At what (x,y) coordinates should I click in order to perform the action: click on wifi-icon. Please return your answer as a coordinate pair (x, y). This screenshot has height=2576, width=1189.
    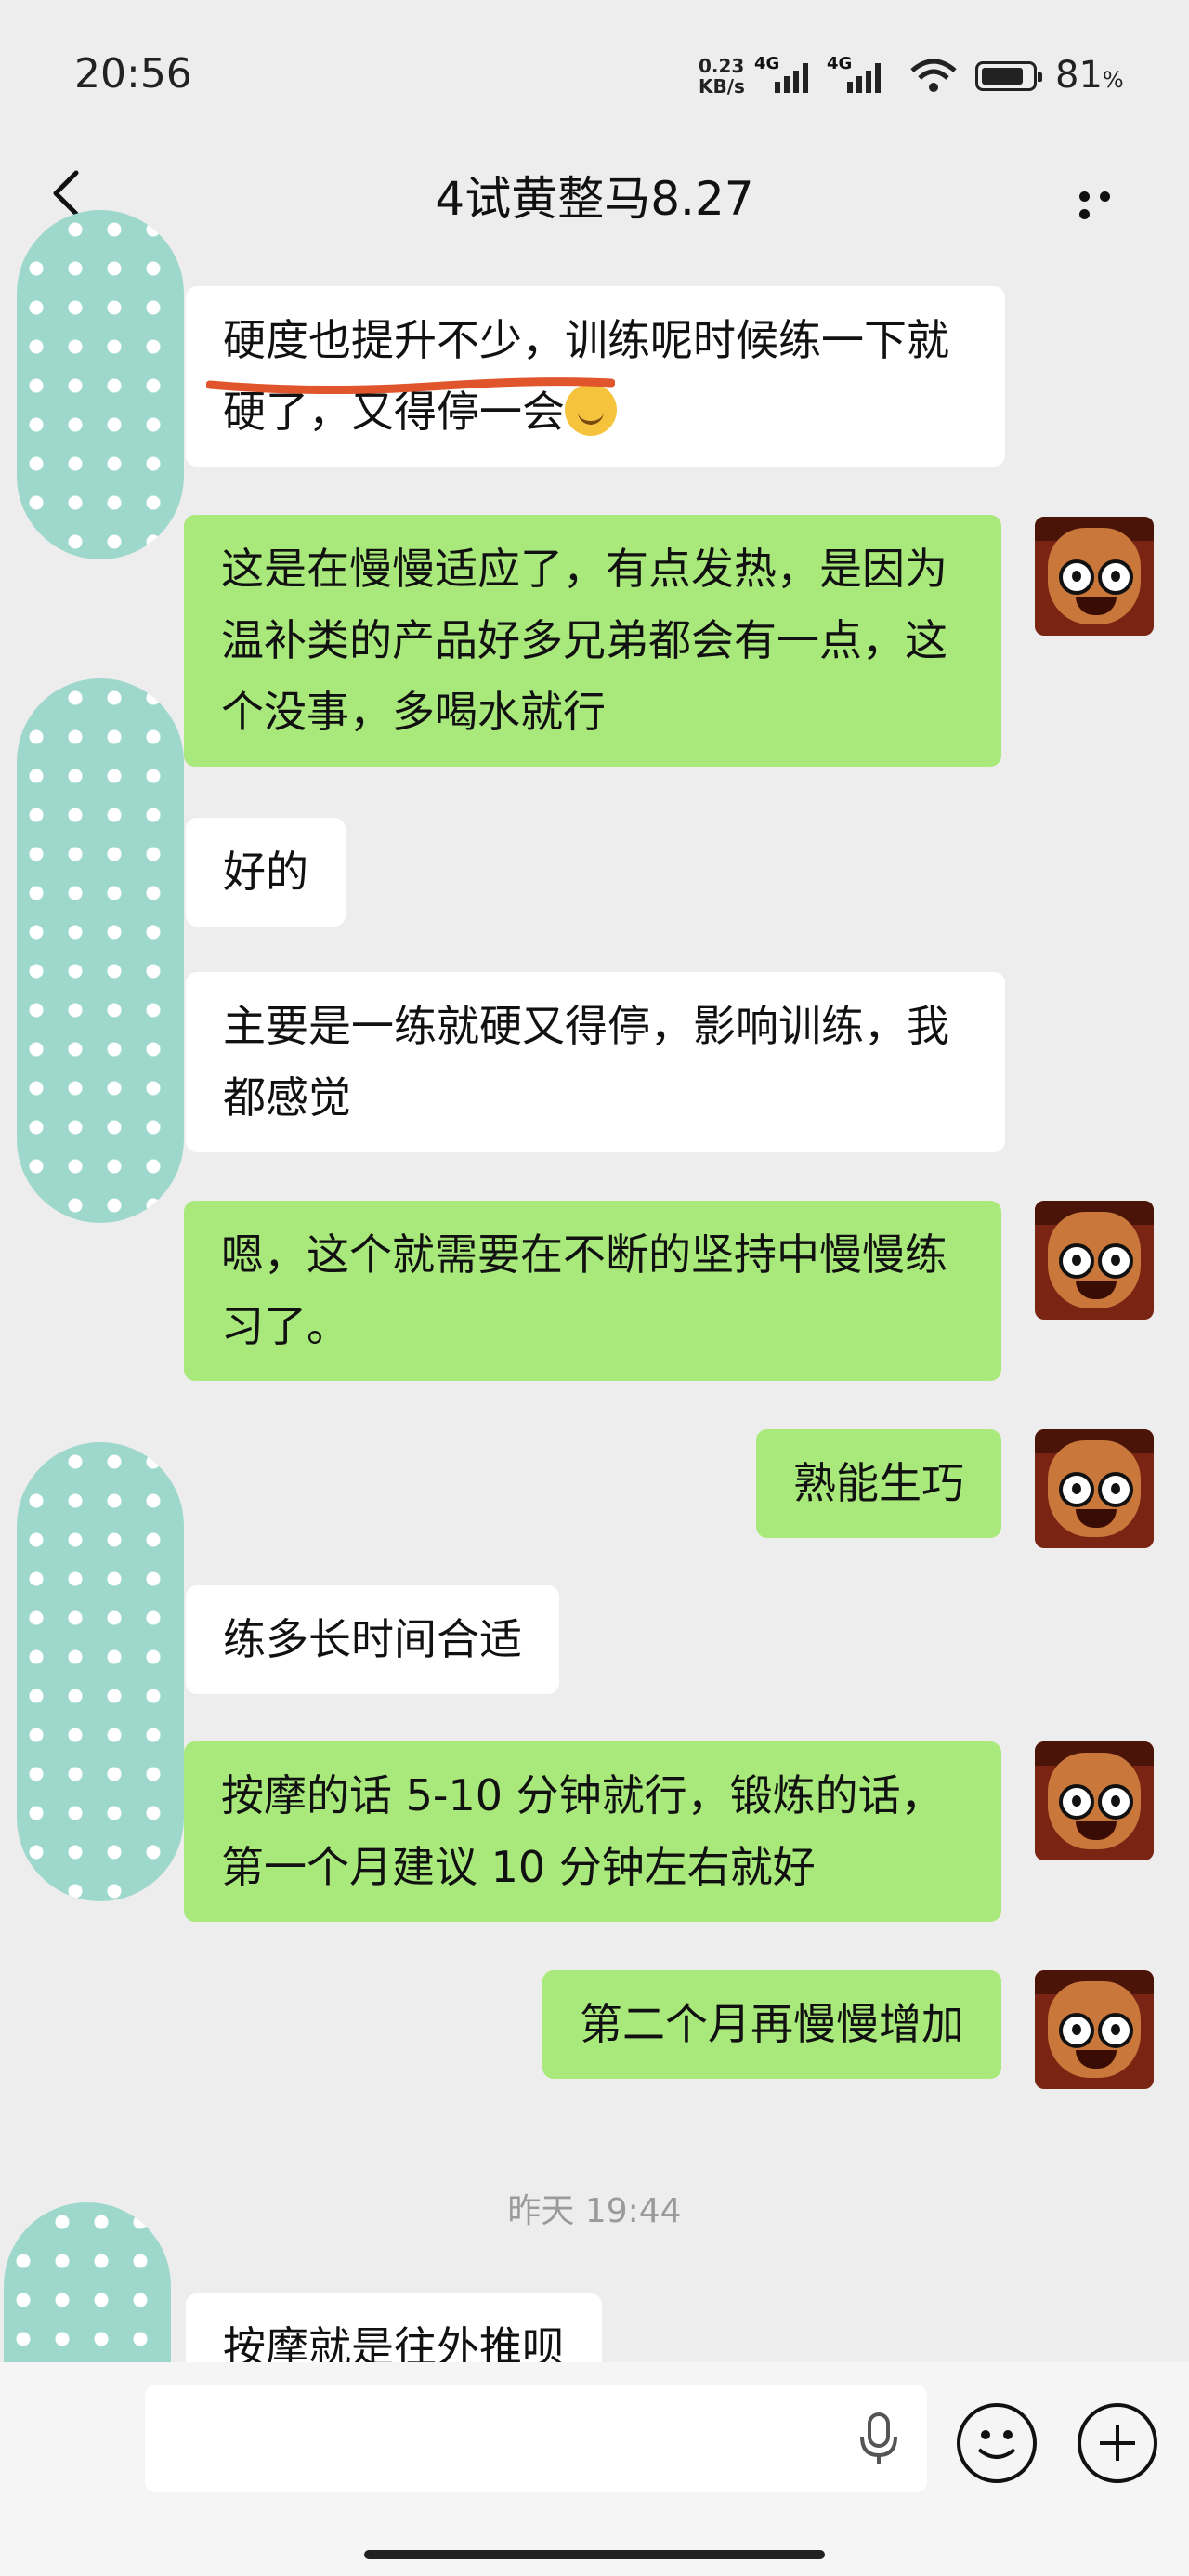
    Looking at the image, I should click on (934, 75).